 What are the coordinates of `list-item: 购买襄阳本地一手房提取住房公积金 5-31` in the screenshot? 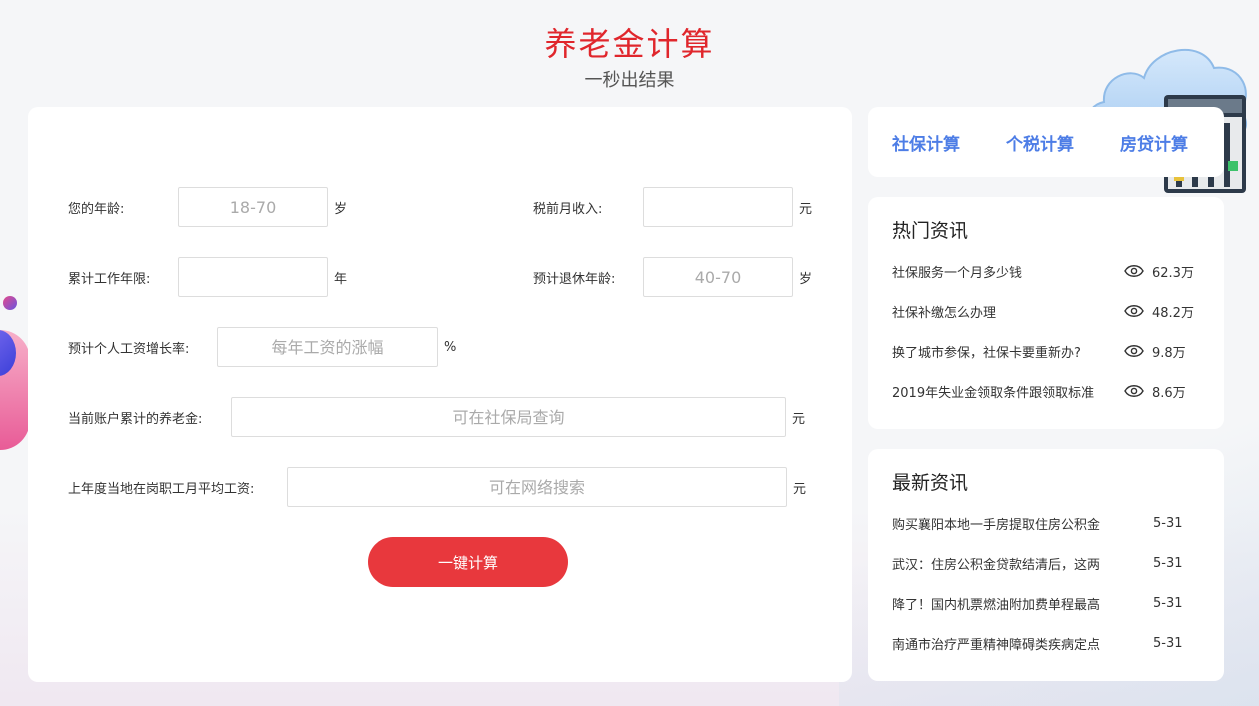 It's located at (1046, 523).